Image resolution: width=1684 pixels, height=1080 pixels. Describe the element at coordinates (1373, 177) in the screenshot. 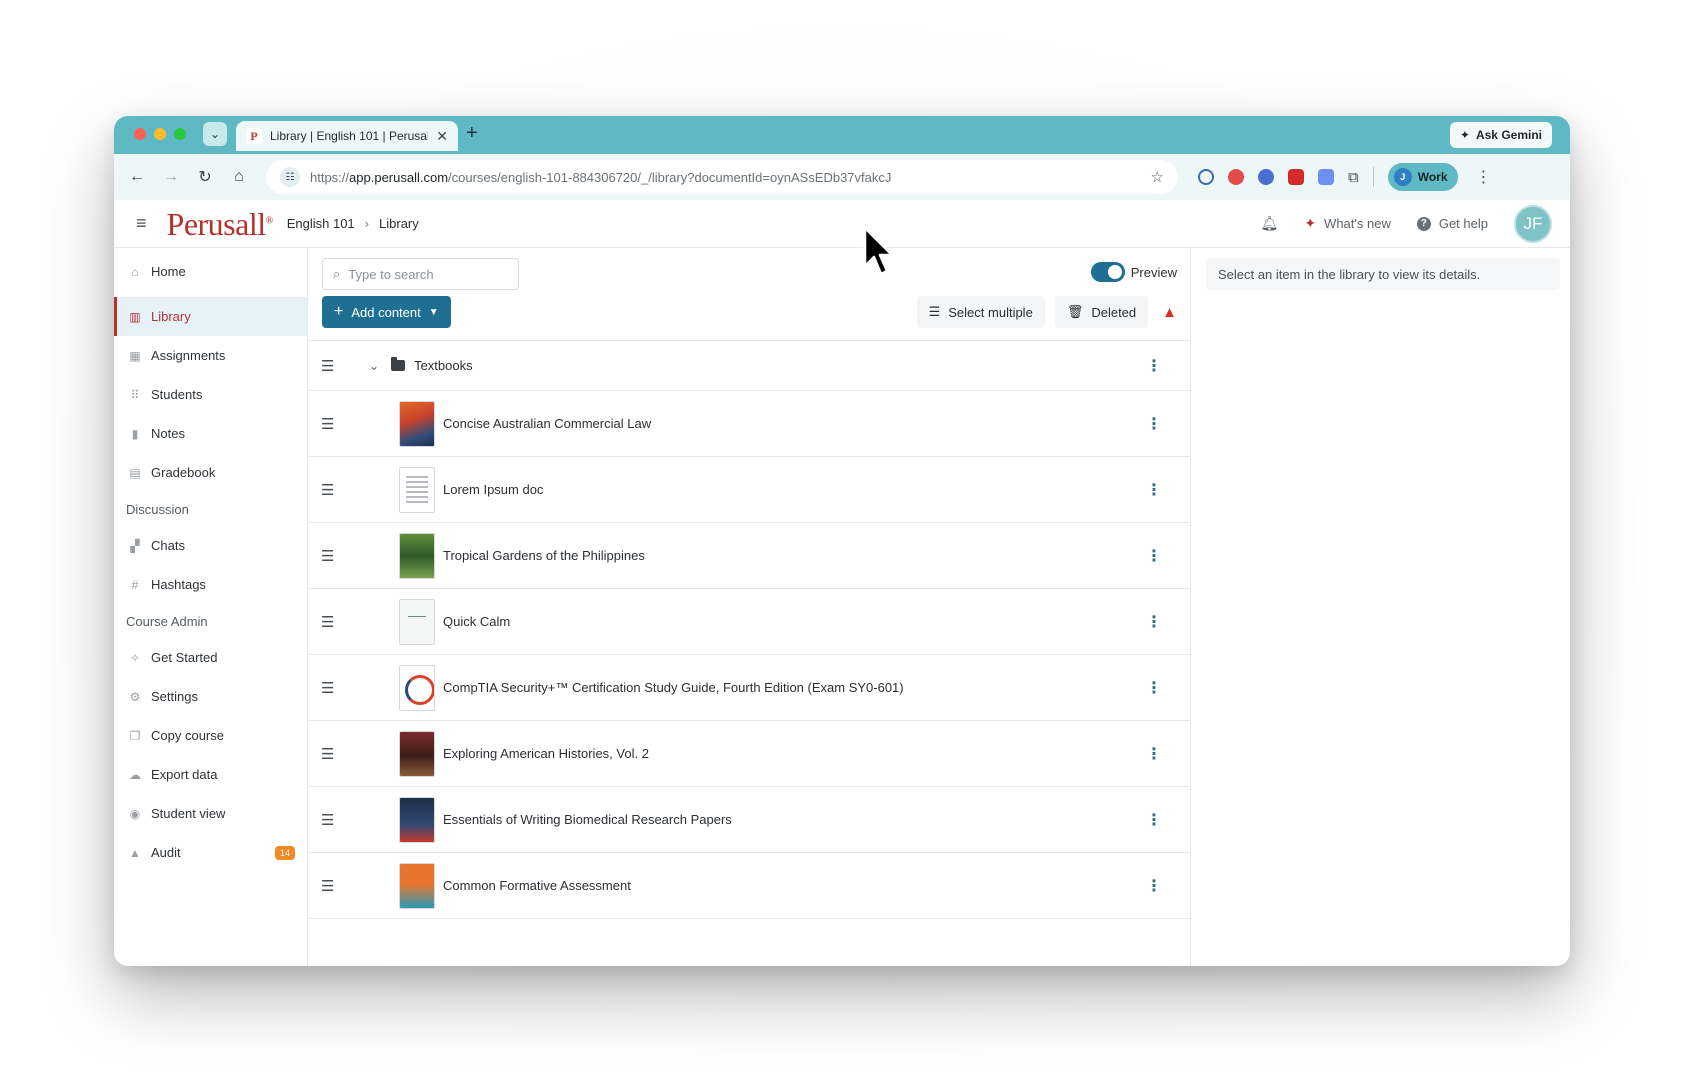

I see `toolbar-divider` at that location.